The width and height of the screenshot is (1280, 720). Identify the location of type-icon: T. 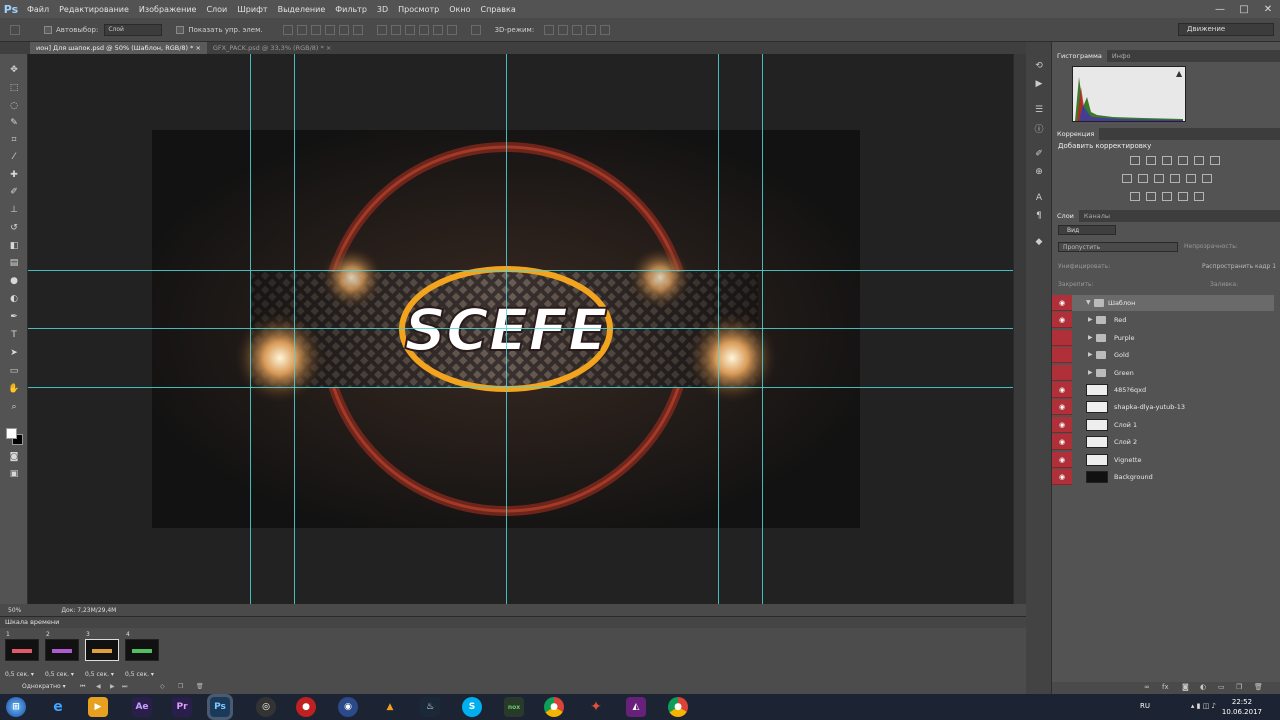
(14, 335).